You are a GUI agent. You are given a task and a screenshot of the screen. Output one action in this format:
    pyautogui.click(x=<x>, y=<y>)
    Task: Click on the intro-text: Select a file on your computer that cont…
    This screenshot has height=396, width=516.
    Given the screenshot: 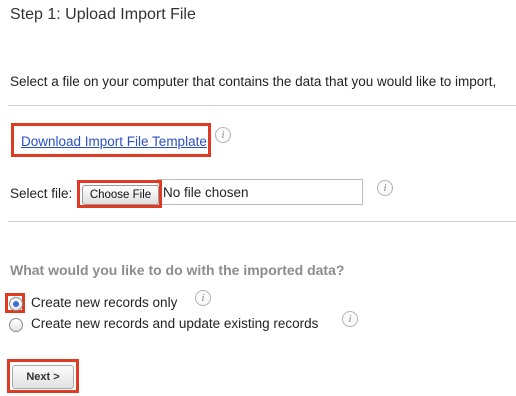 What is the action you would take?
    pyautogui.click(x=253, y=81)
    